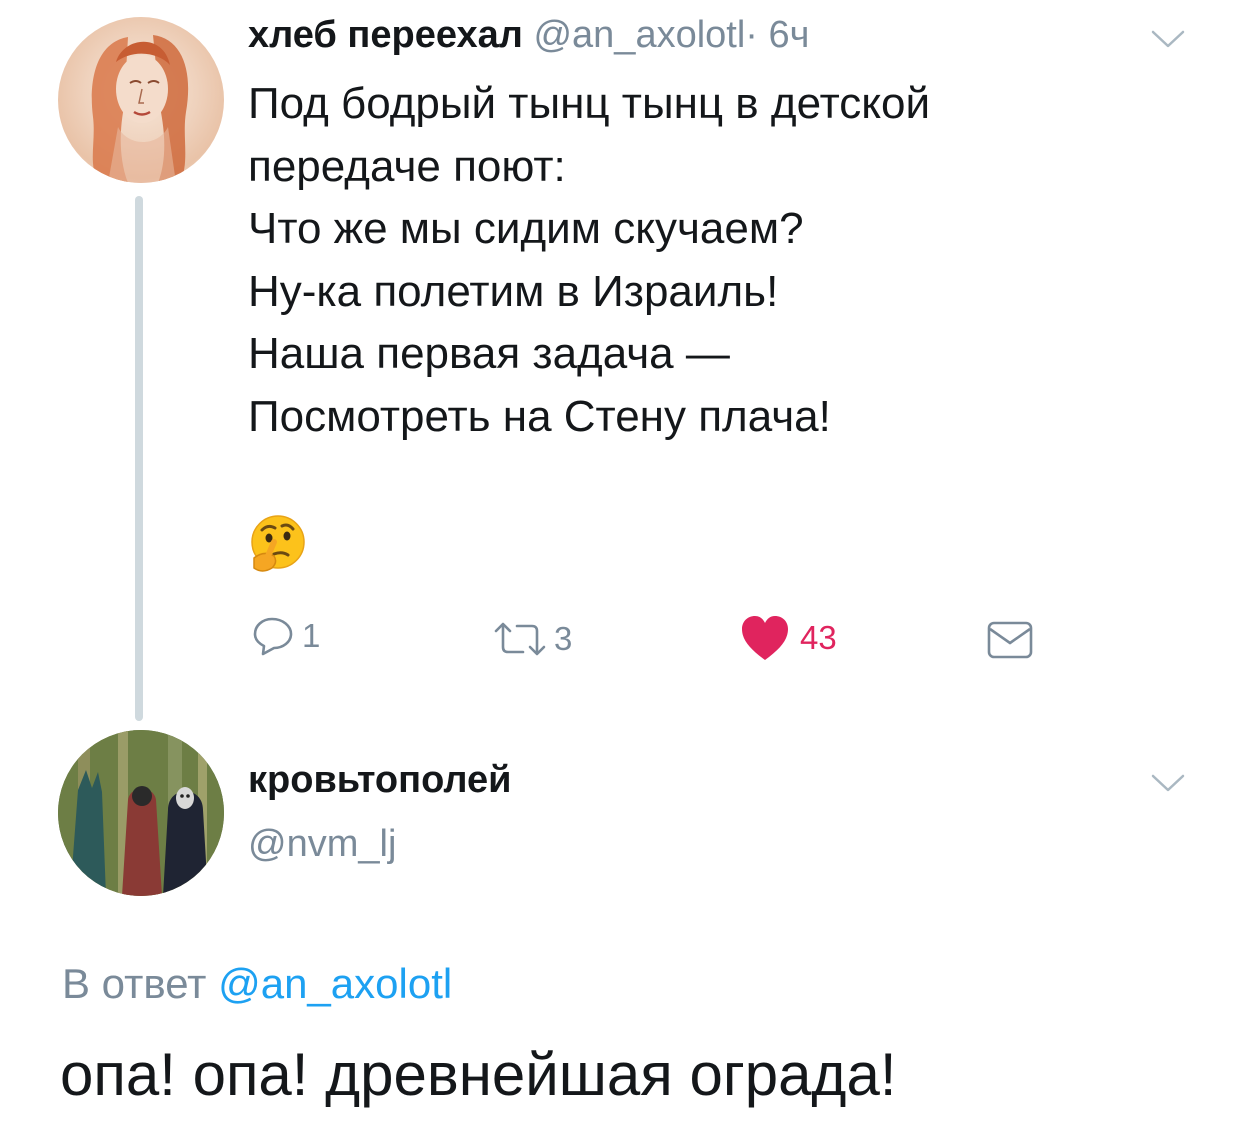 This screenshot has height=1137, width=1239. Describe the element at coordinates (520, 639) in the screenshot. I see `retweet-icon` at that location.